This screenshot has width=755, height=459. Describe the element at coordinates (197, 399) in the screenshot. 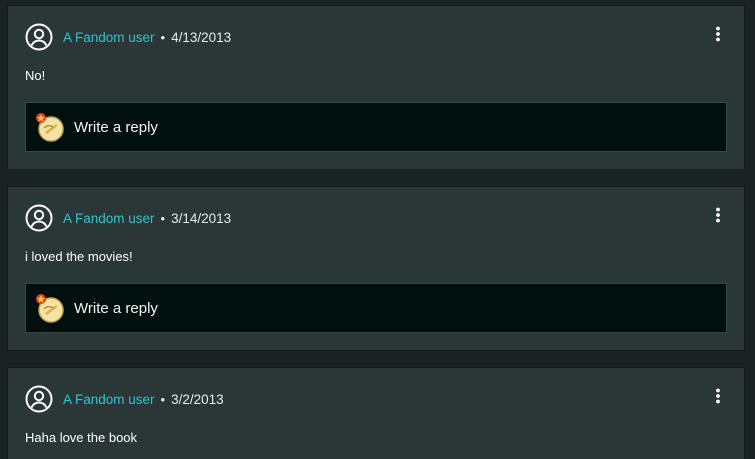

I see `comment-date: 3/2/2013` at that location.